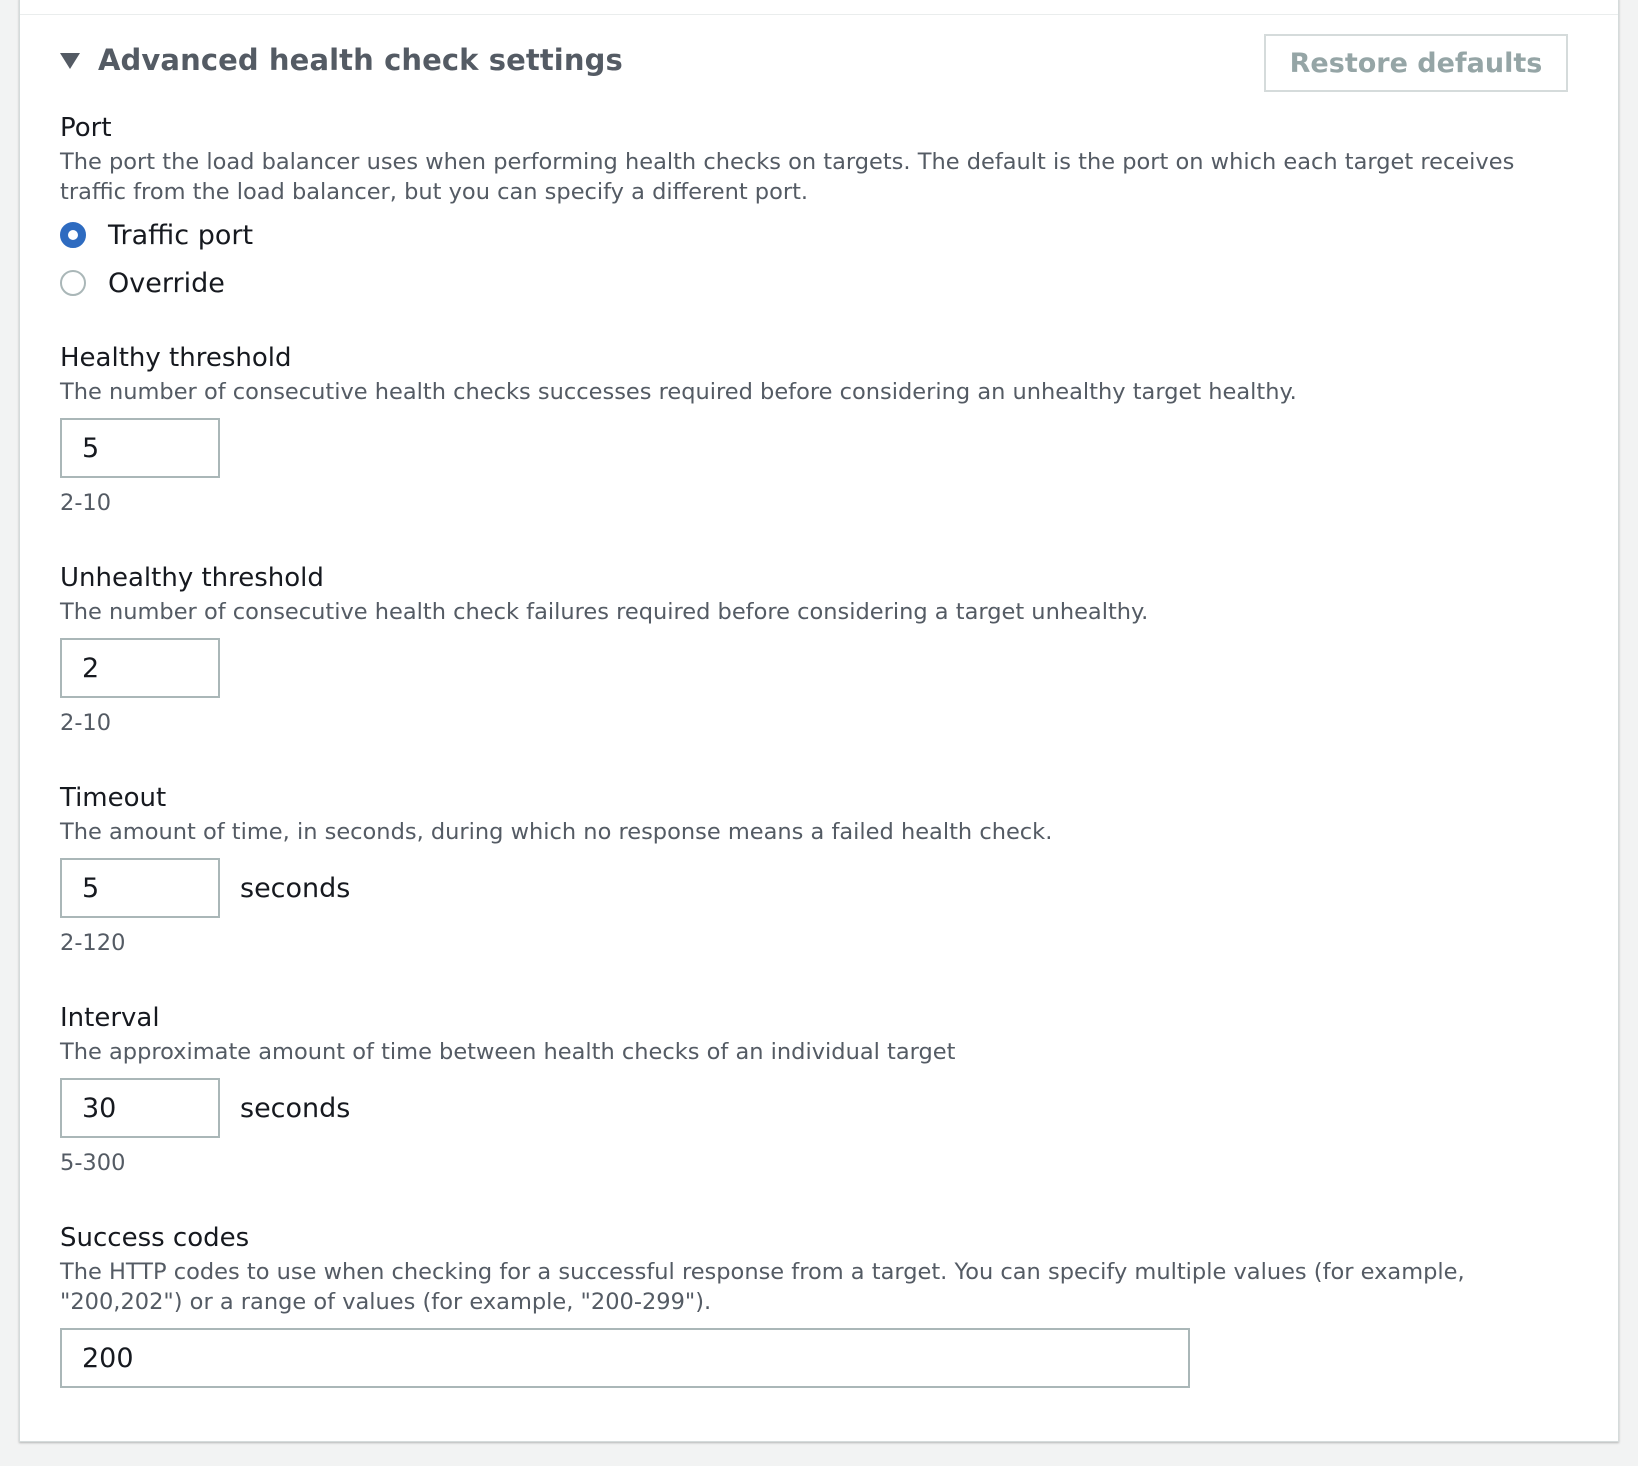 The image size is (1638, 1466). What do you see at coordinates (295, 888) in the screenshot?
I see `timeout-unit: seconds` at bounding box center [295, 888].